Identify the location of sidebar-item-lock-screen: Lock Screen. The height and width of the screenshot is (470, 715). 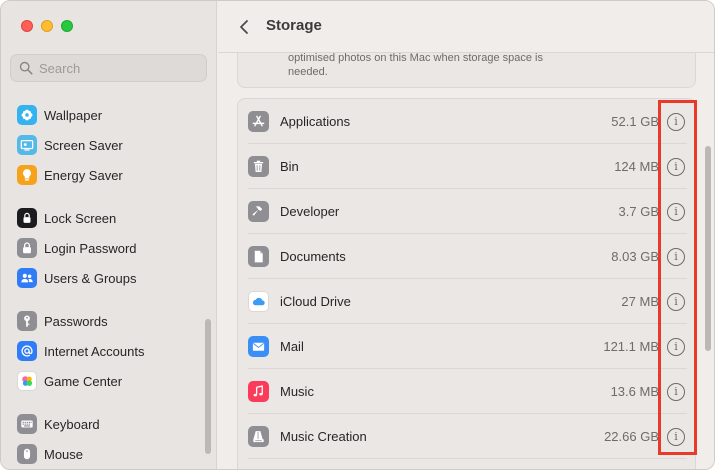
(109, 218).